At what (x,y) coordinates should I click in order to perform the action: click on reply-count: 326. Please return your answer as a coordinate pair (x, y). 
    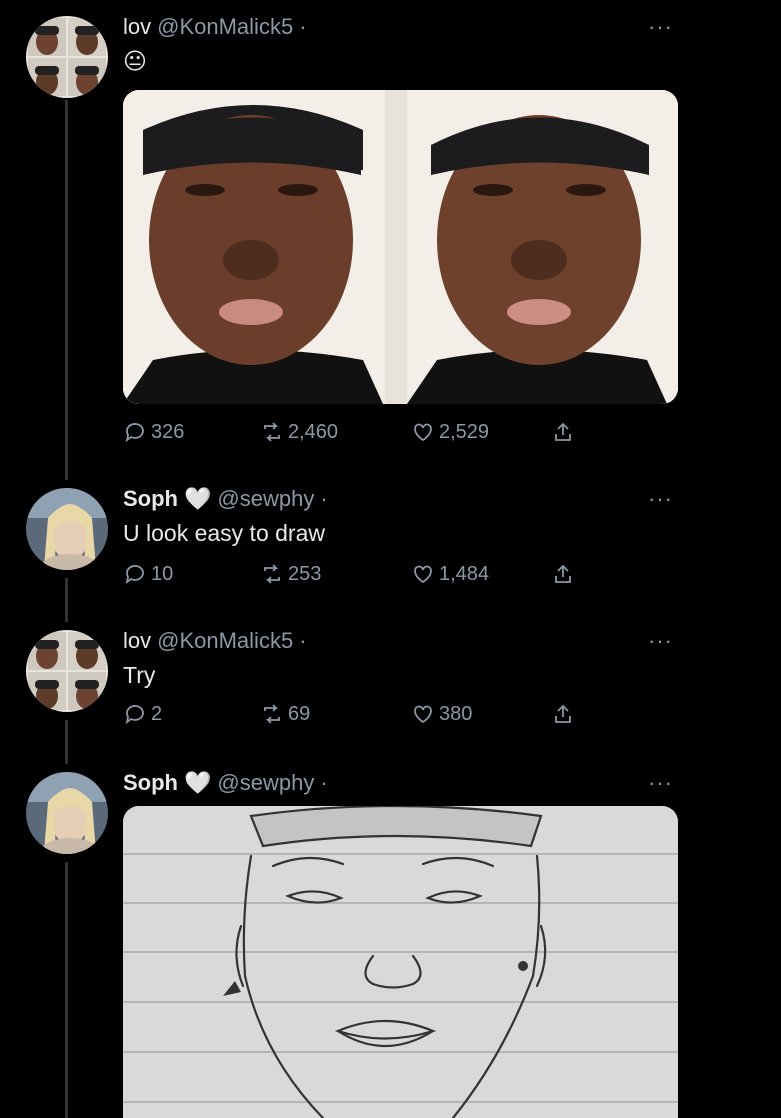
    Looking at the image, I should click on (168, 431).